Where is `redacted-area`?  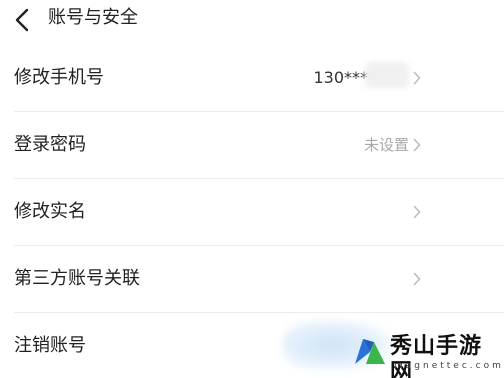
redacted-area is located at coordinates (387, 75).